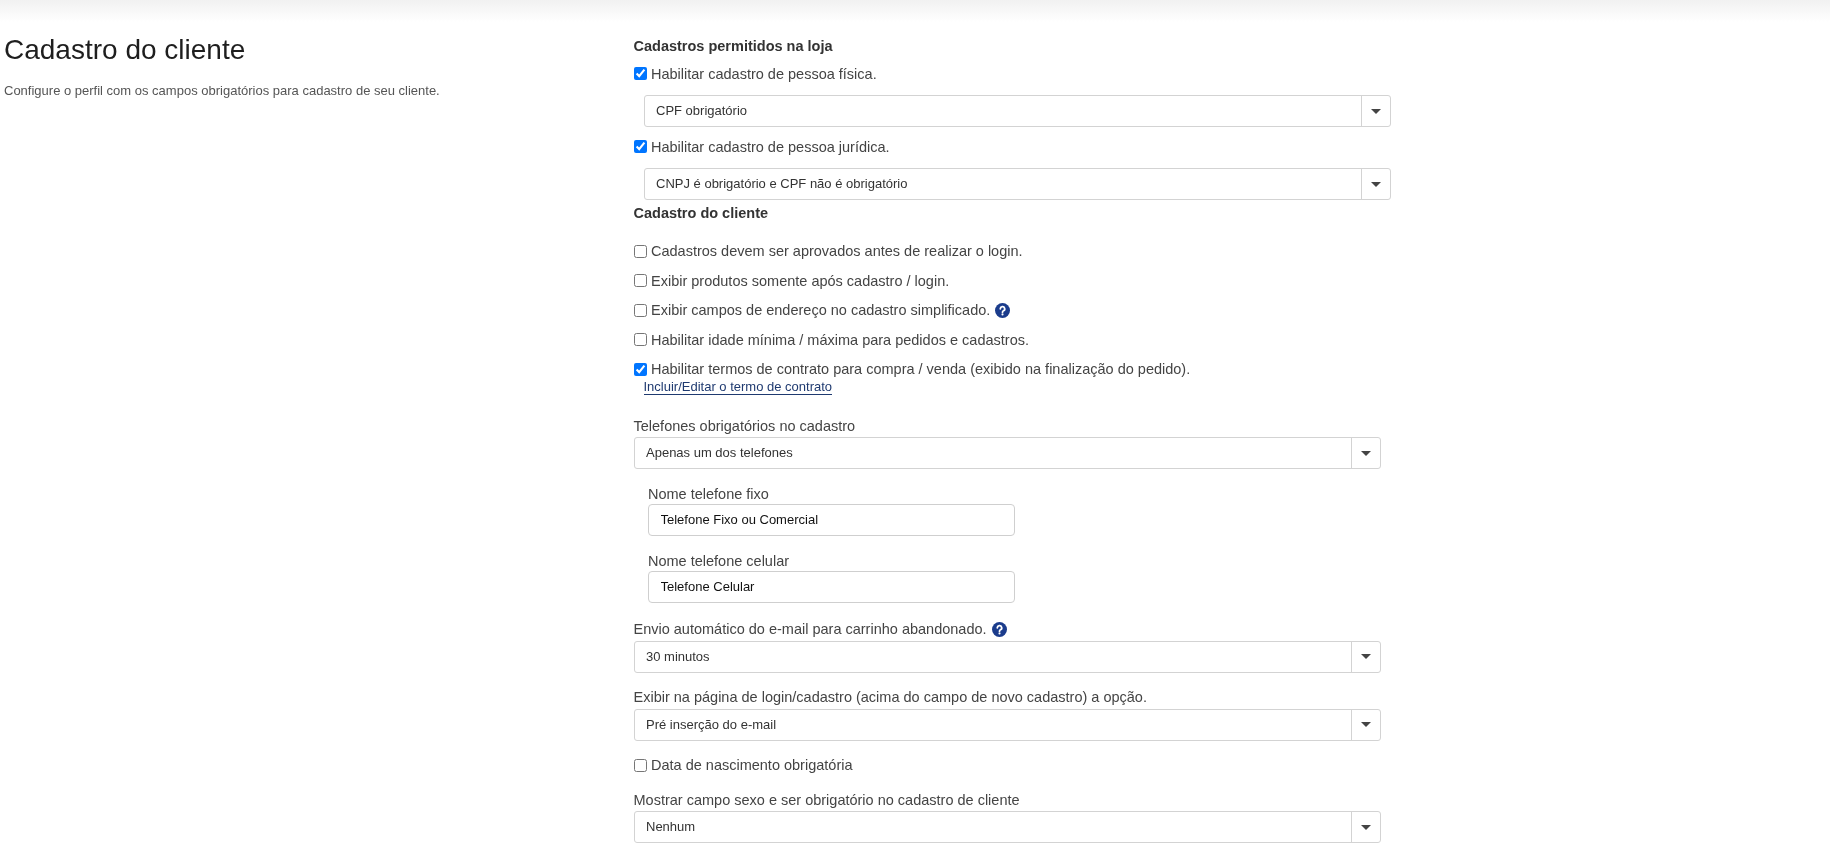 This screenshot has height=855, width=1830. I want to click on page-description: Configure o perfil com os campos obrigatórios para cadastro de seu cliente., so click(222, 91).